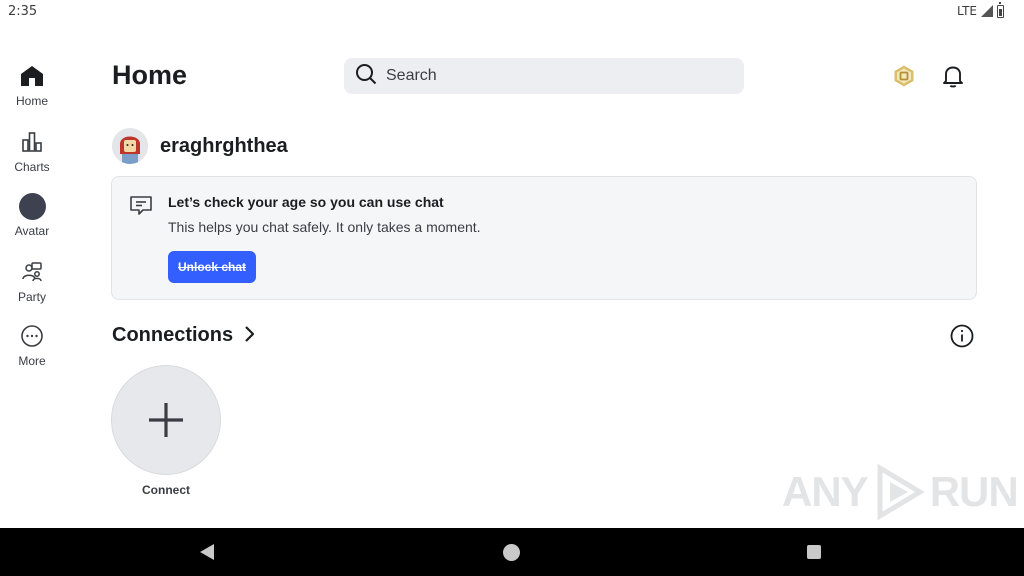 The image size is (1024, 576). I want to click on watermark-text-left: ANY, so click(825, 491).